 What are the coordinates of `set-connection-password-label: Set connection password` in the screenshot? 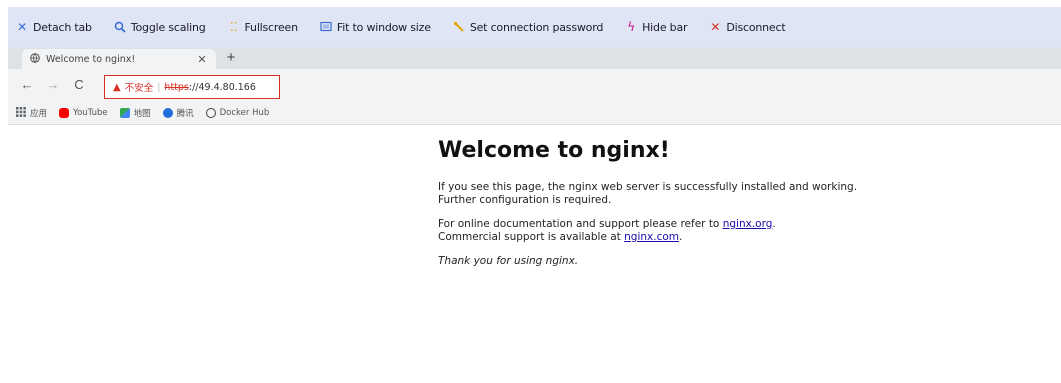 It's located at (536, 27).